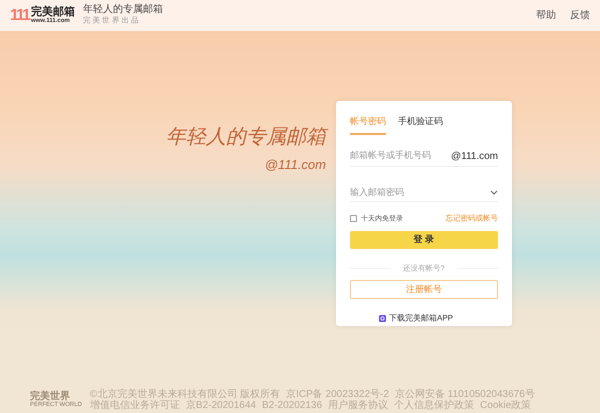  Describe the element at coordinates (494, 192) in the screenshot. I see `chevron-down-icon` at that location.